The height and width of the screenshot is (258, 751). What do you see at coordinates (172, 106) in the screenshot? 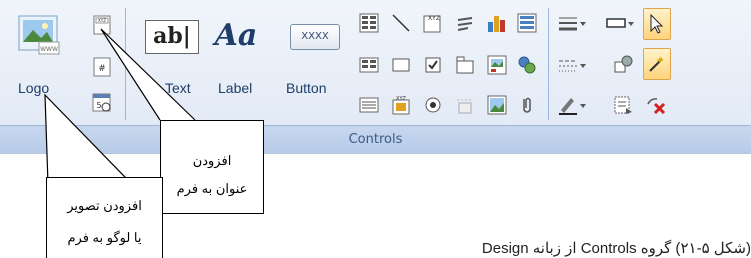
I see `text-box-label-line2: B` at bounding box center [172, 106].